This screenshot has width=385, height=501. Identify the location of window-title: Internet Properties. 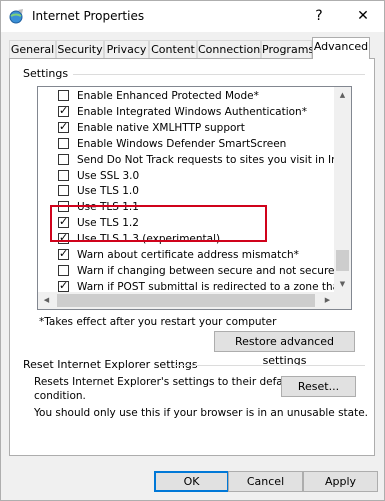
(88, 16).